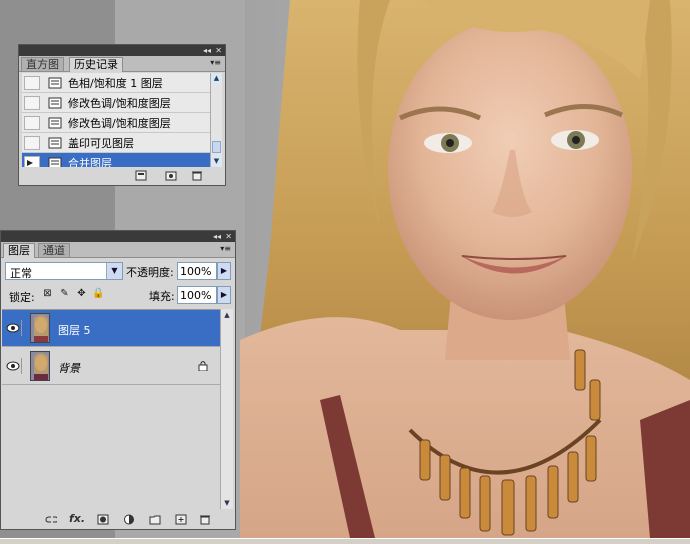 This screenshot has height=544, width=690. Describe the element at coordinates (118, 295) in the screenshot. I see `lock-fill-row: 锁定: ⊠ ✎ ✥ 🔒 填充: 100% ▶` at that location.